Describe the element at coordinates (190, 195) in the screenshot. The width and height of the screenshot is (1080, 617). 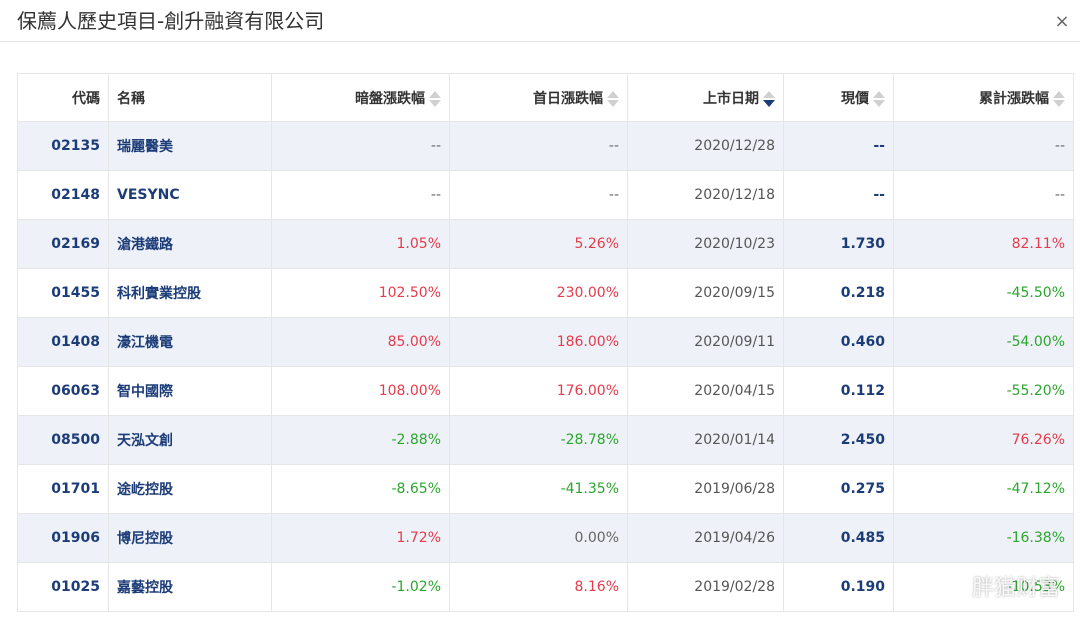
I see `stock-name-link: VESYNC` at that location.